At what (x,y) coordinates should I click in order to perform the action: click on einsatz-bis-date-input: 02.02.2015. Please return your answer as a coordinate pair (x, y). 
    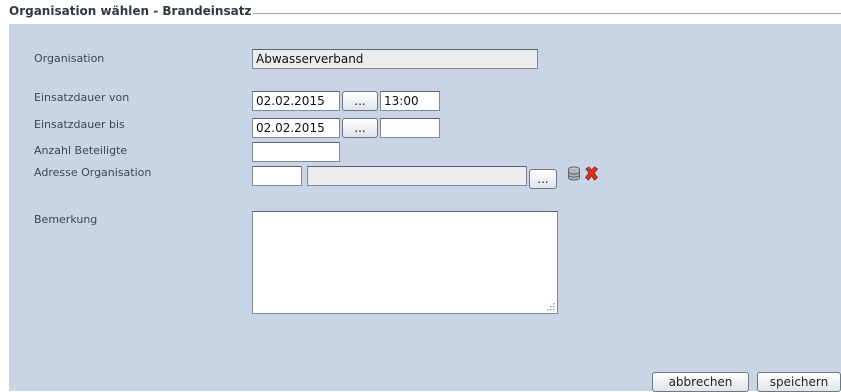
    Looking at the image, I should click on (296, 128).